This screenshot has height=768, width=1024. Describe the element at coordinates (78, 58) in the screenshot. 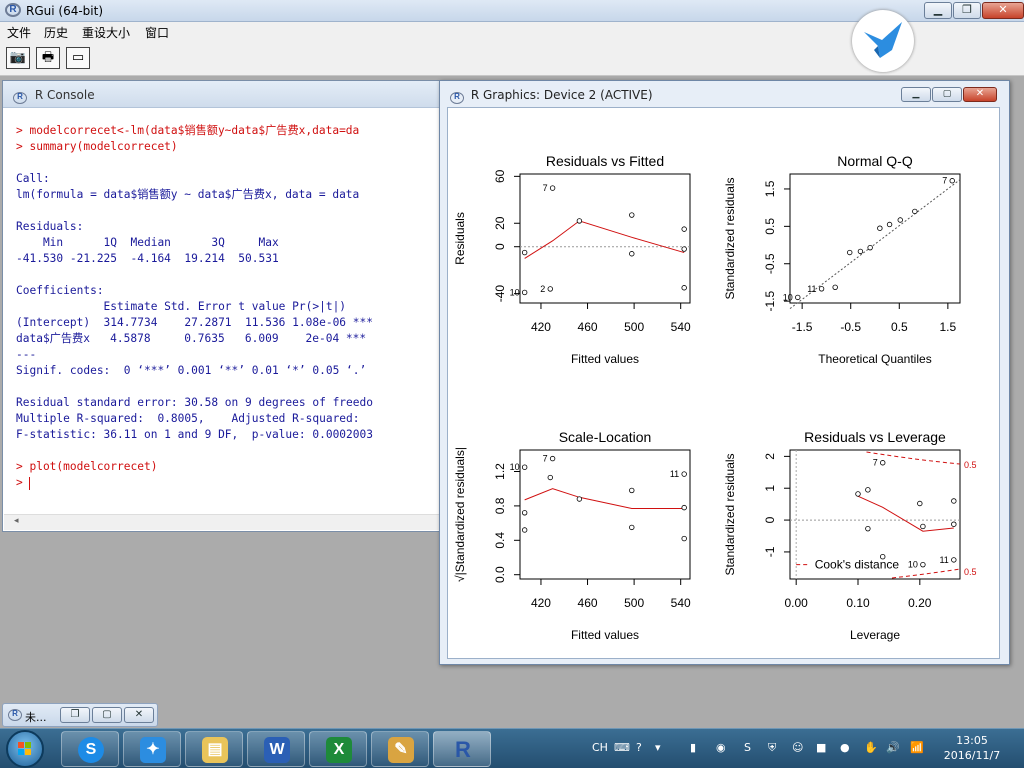

I see `console-icon: ▭` at that location.